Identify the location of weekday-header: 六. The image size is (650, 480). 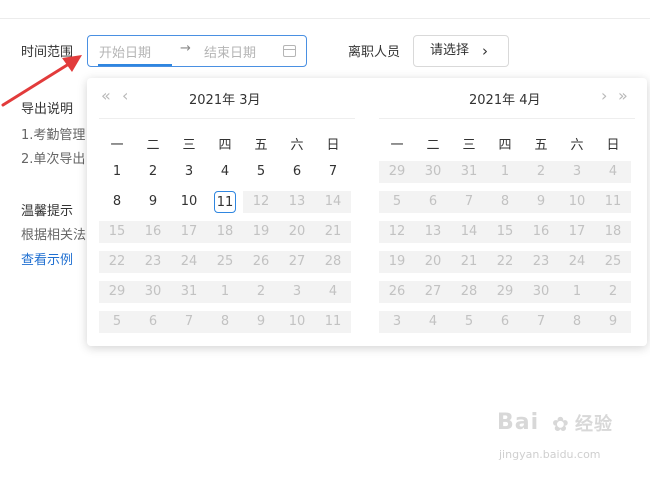
(577, 145).